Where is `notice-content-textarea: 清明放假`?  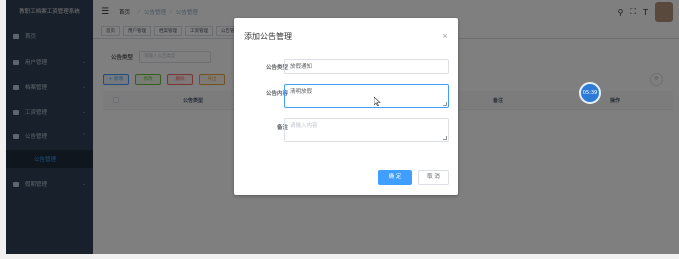
notice-content-textarea: 清明放假 is located at coordinates (366, 96).